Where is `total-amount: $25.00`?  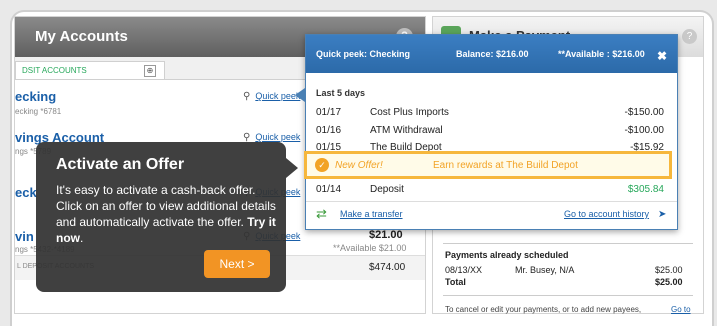
total-amount: $25.00 is located at coordinates (669, 282).